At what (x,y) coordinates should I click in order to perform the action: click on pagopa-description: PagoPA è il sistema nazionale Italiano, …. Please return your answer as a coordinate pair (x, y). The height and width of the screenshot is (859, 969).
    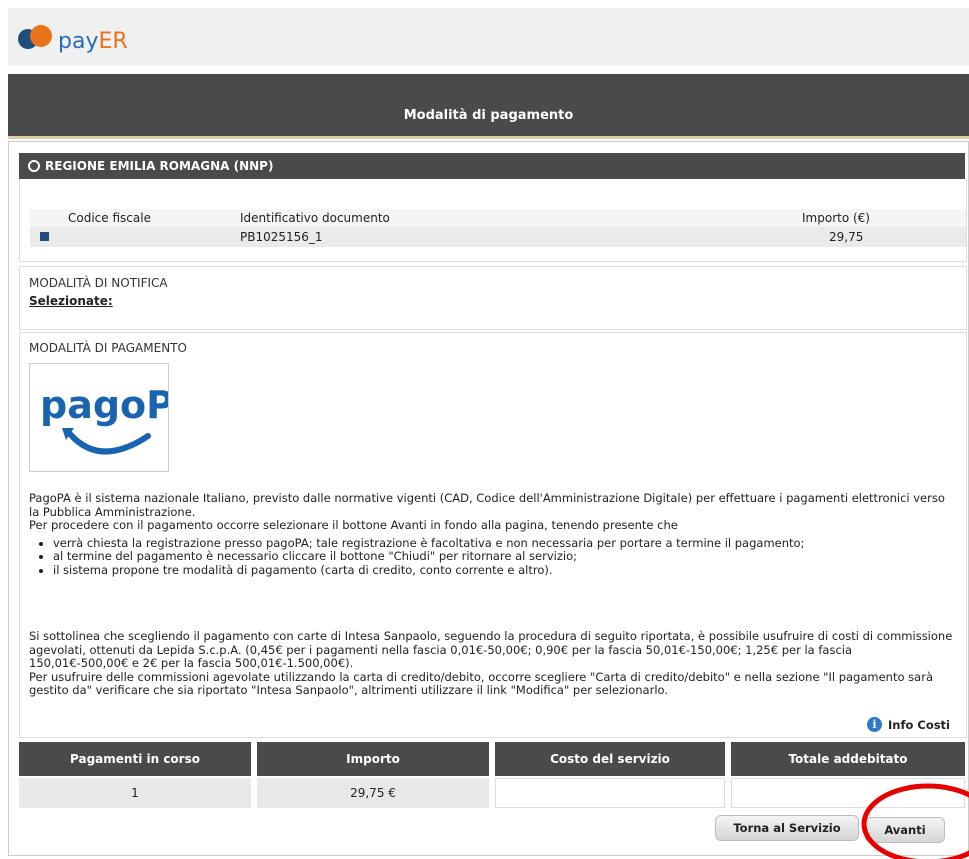
    Looking at the image, I should click on (491, 534).